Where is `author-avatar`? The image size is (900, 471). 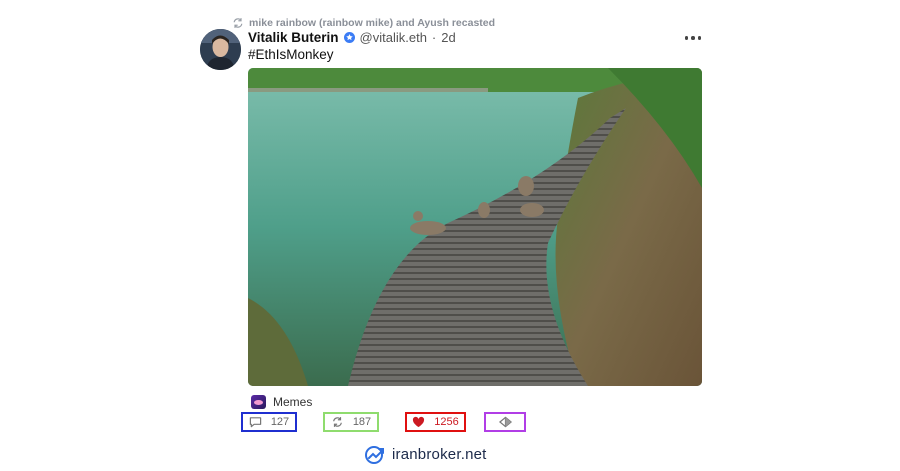 author-avatar is located at coordinates (220, 49).